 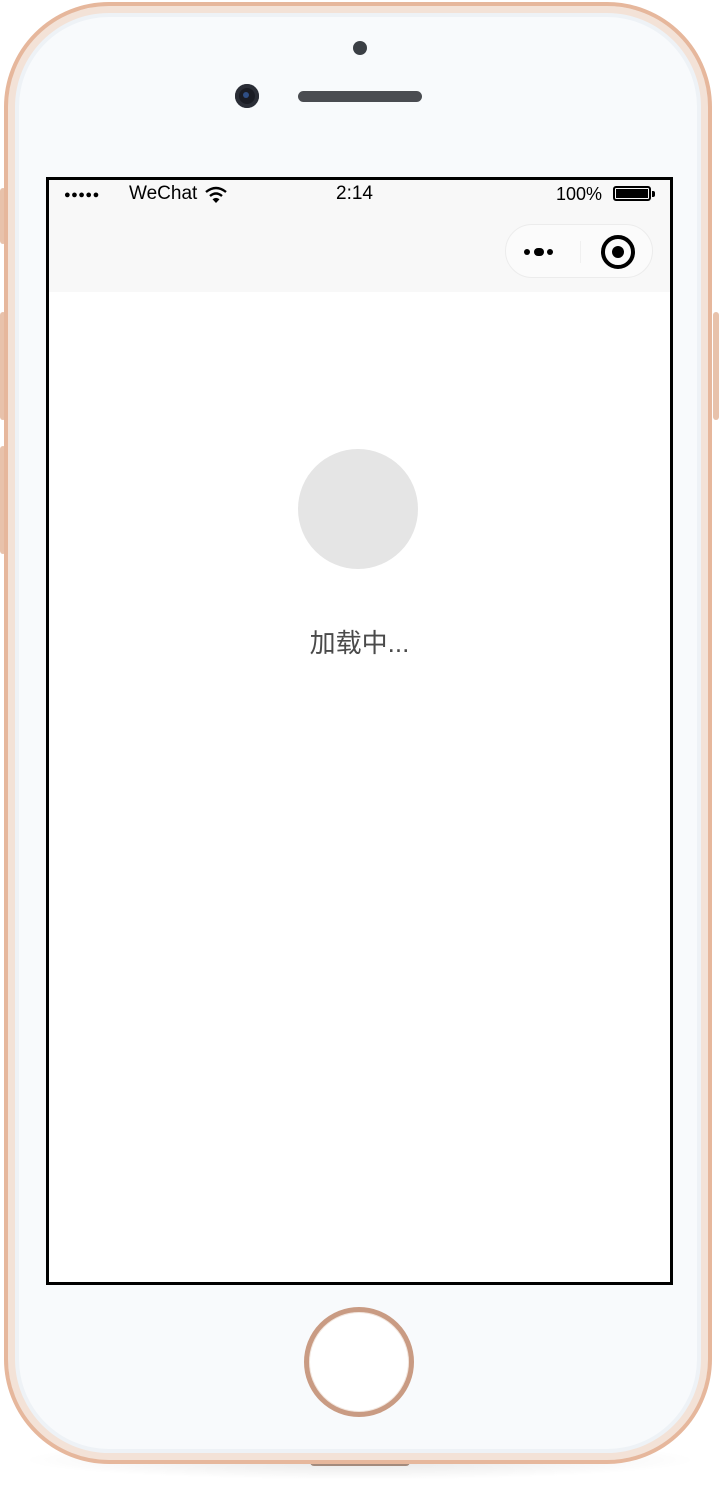 I want to click on more-dots-icon-right, so click(x=550, y=252).